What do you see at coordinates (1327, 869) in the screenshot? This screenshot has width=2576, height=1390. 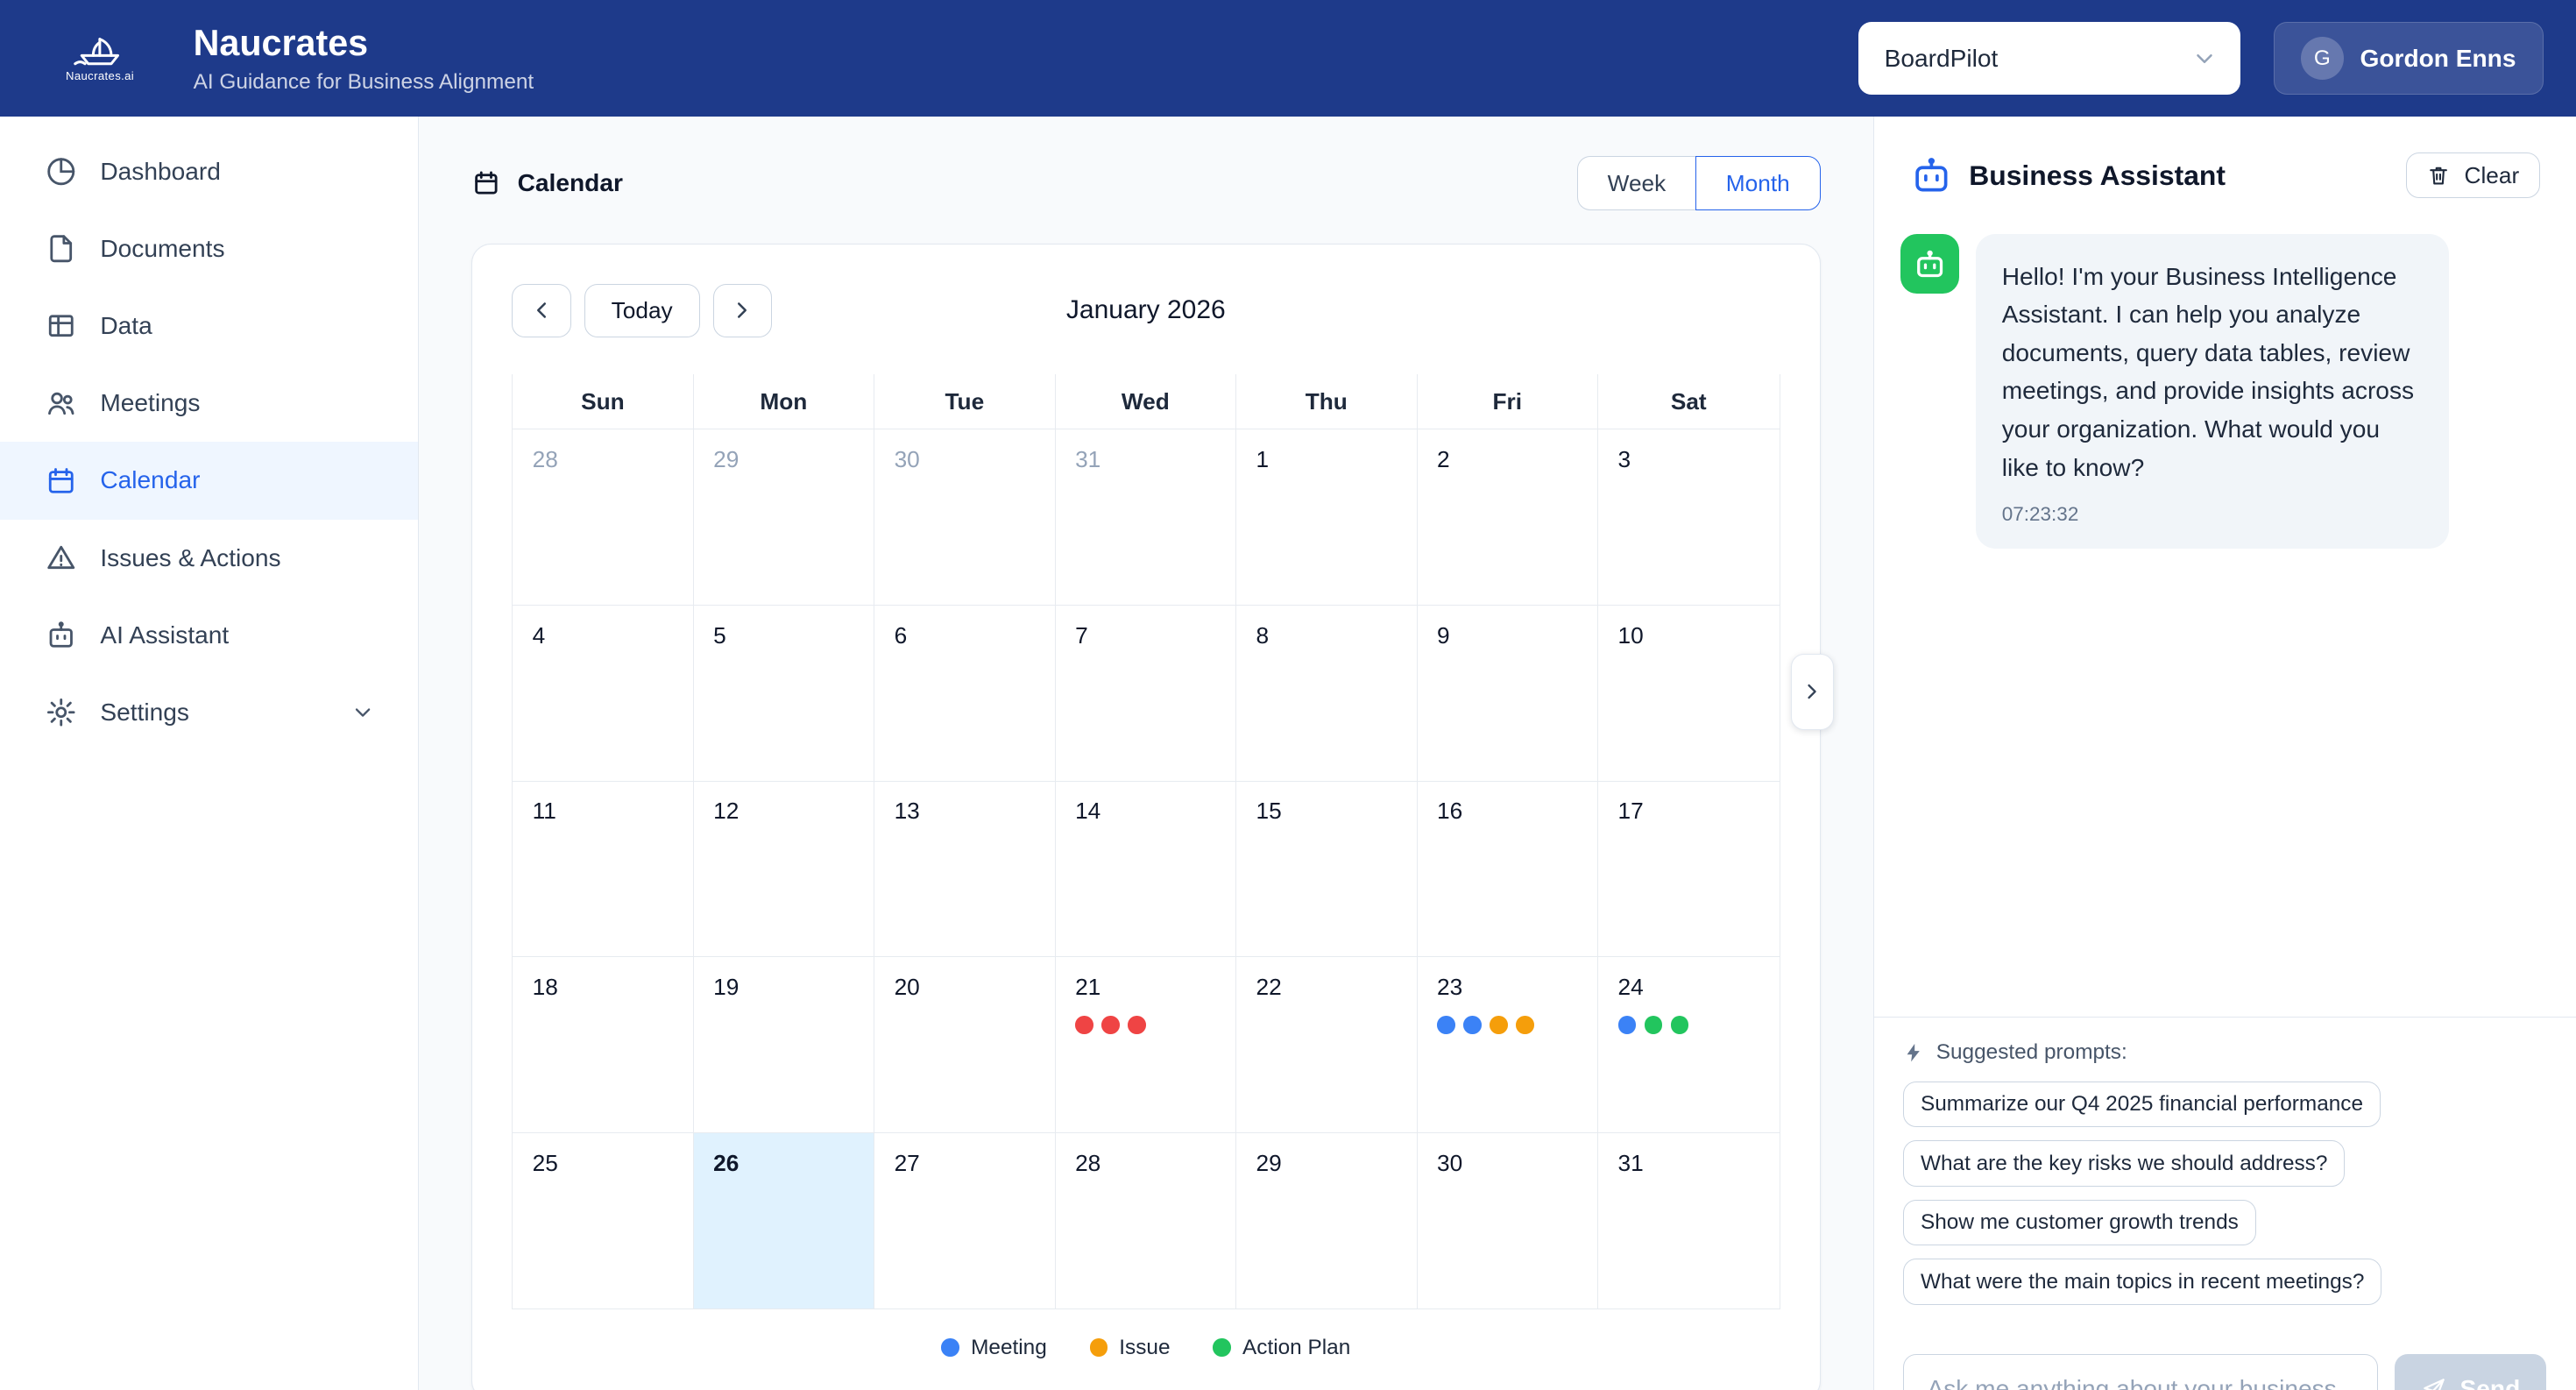 I see `calendar-day-cell: 15` at bounding box center [1327, 869].